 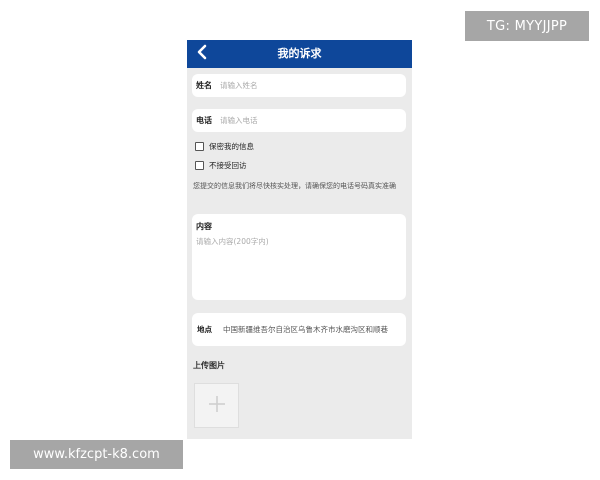 What do you see at coordinates (199, 146) in the screenshot?
I see `keep-private-checkbox` at bounding box center [199, 146].